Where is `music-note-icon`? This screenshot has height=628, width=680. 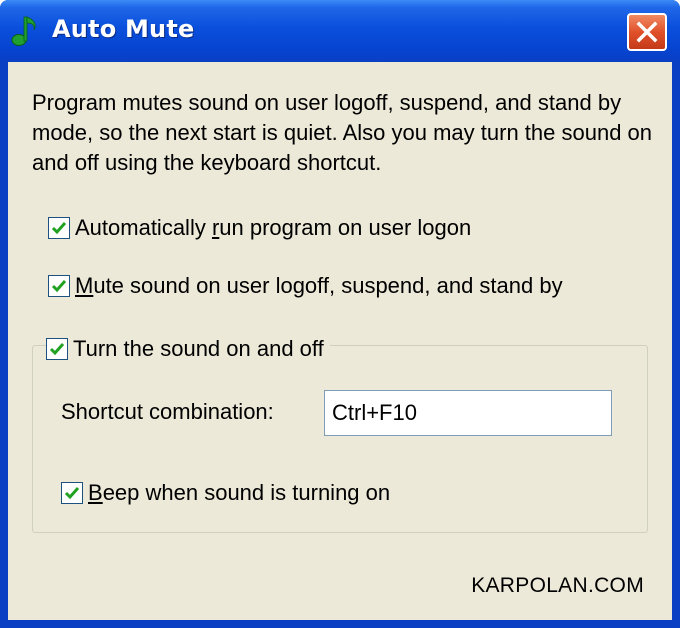 music-note-icon is located at coordinates (25, 31).